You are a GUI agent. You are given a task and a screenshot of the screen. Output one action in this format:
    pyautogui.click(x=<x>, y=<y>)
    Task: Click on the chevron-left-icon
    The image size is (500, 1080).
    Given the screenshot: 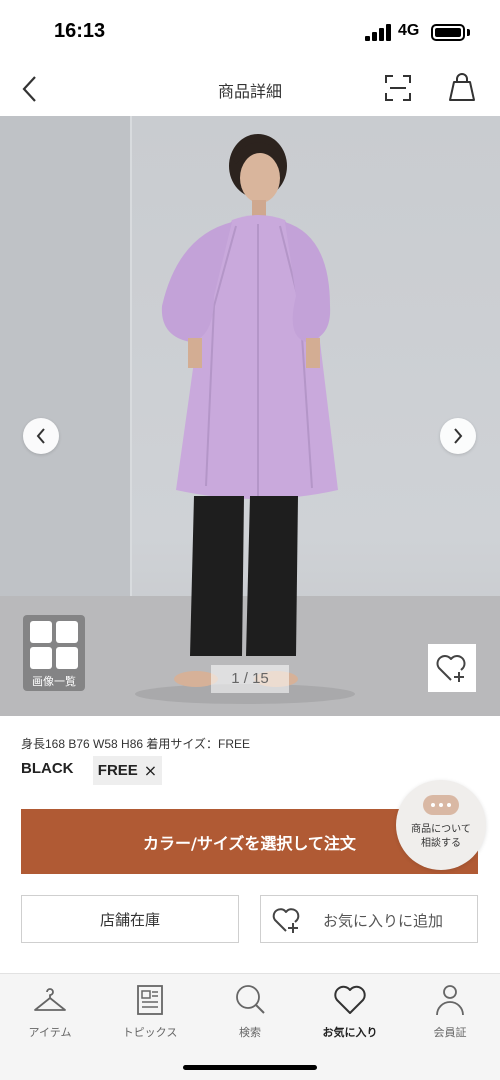 What is the action you would take?
    pyautogui.click(x=40, y=436)
    